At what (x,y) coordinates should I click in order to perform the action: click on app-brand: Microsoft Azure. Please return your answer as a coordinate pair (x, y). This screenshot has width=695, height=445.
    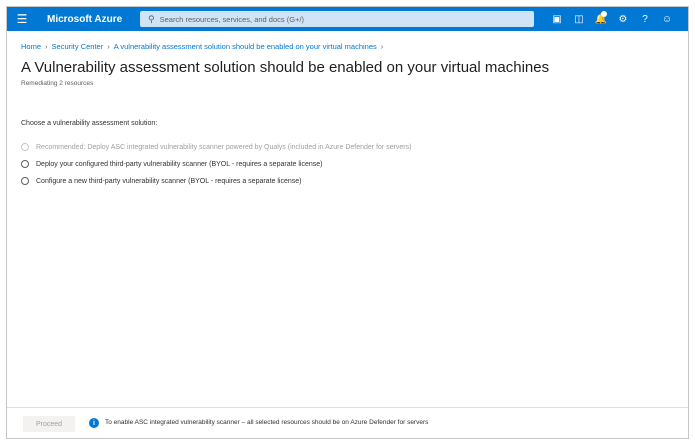
    Looking at the image, I should click on (95, 19).